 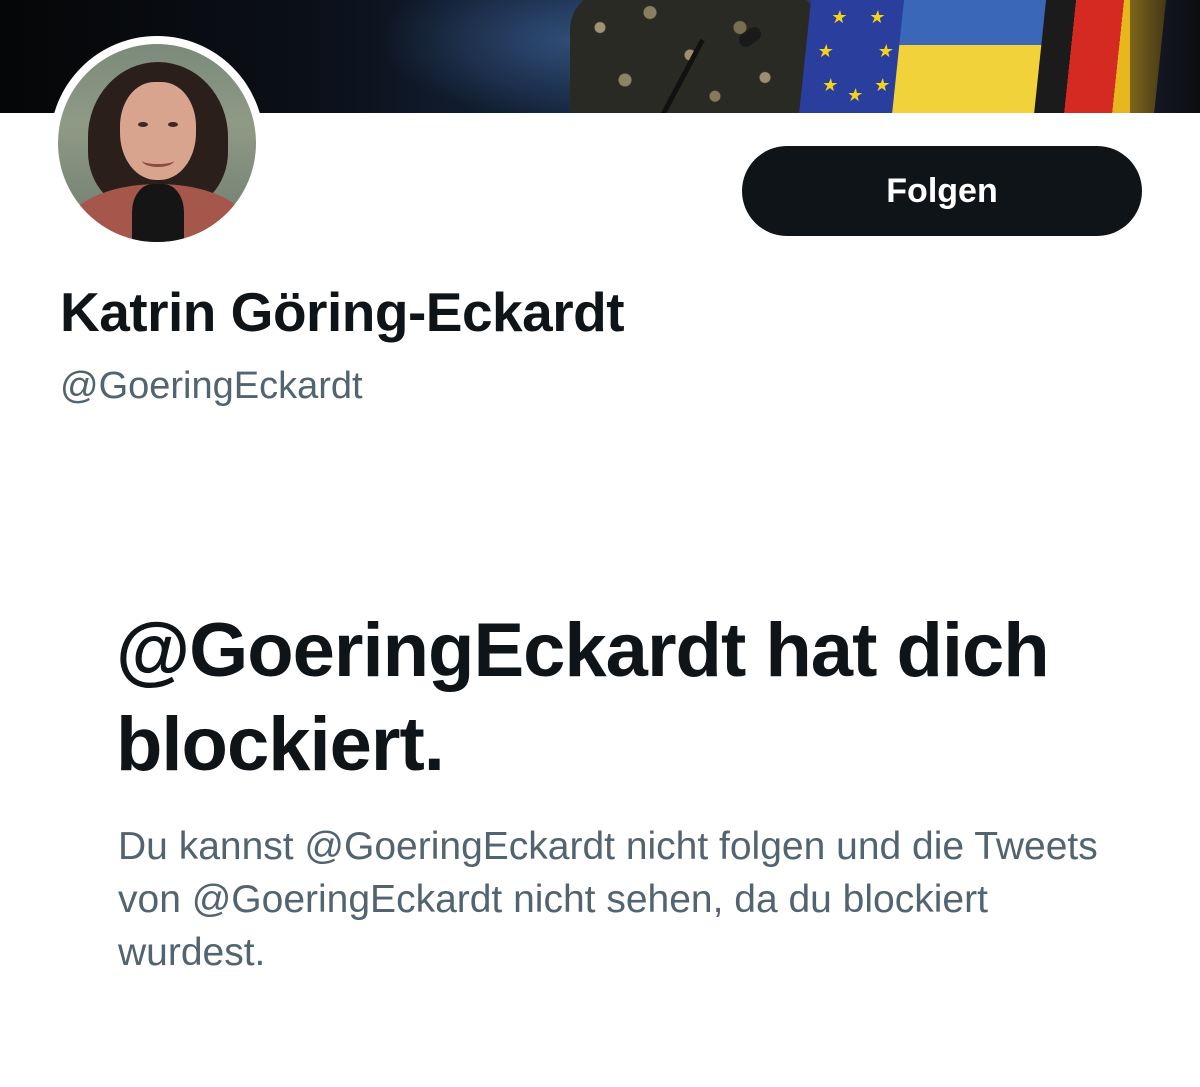 What do you see at coordinates (973, 56) in the screenshot?
I see `ukraine-flag` at bounding box center [973, 56].